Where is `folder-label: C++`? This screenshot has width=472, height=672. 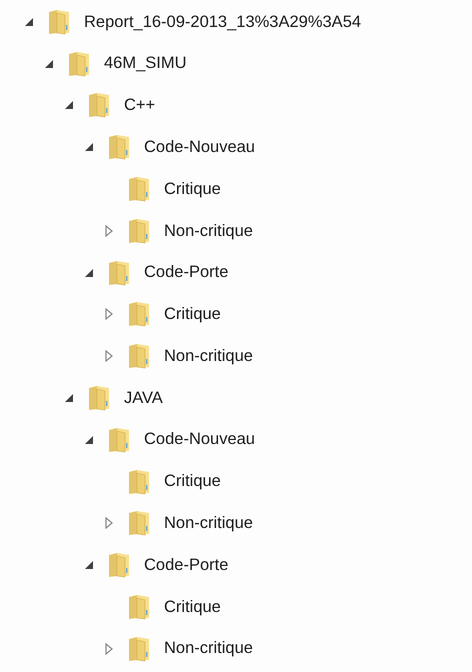 folder-label: C++ is located at coordinates (140, 105).